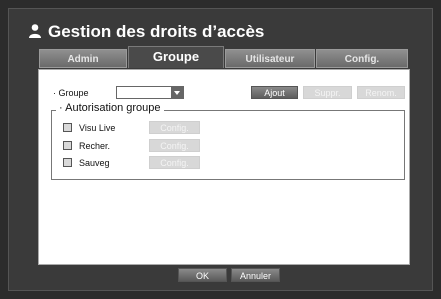 Image resolution: width=441 pixels, height=299 pixels. I want to click on autorisation-title: · Autorisation groupe, so click(110, 108).